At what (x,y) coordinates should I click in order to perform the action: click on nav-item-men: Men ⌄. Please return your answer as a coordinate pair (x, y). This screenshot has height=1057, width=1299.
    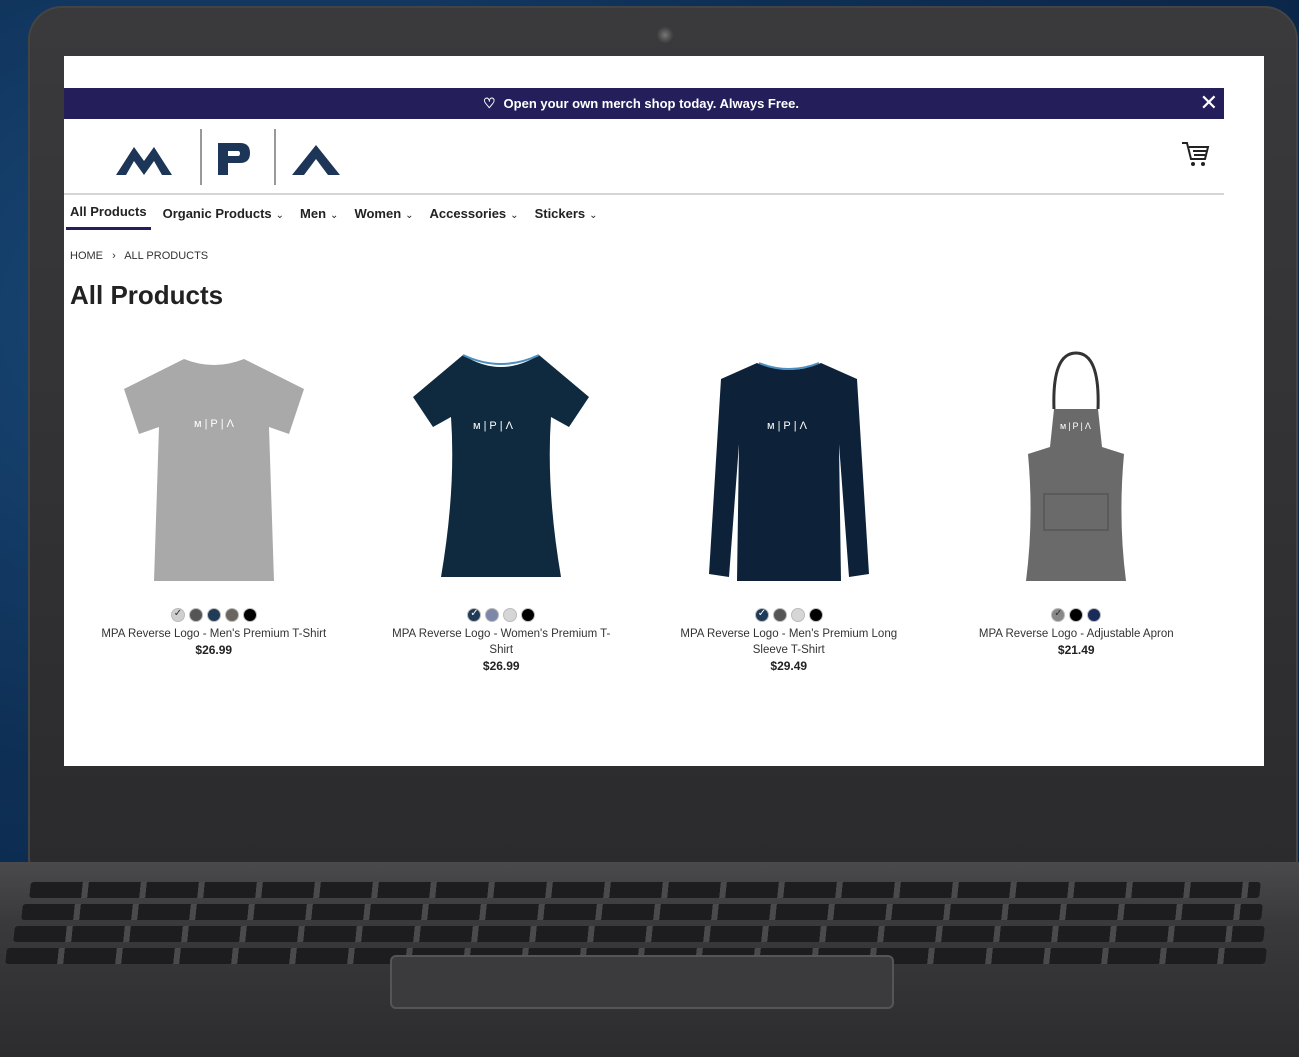
    Looking at the image, I should click on (319, 215).